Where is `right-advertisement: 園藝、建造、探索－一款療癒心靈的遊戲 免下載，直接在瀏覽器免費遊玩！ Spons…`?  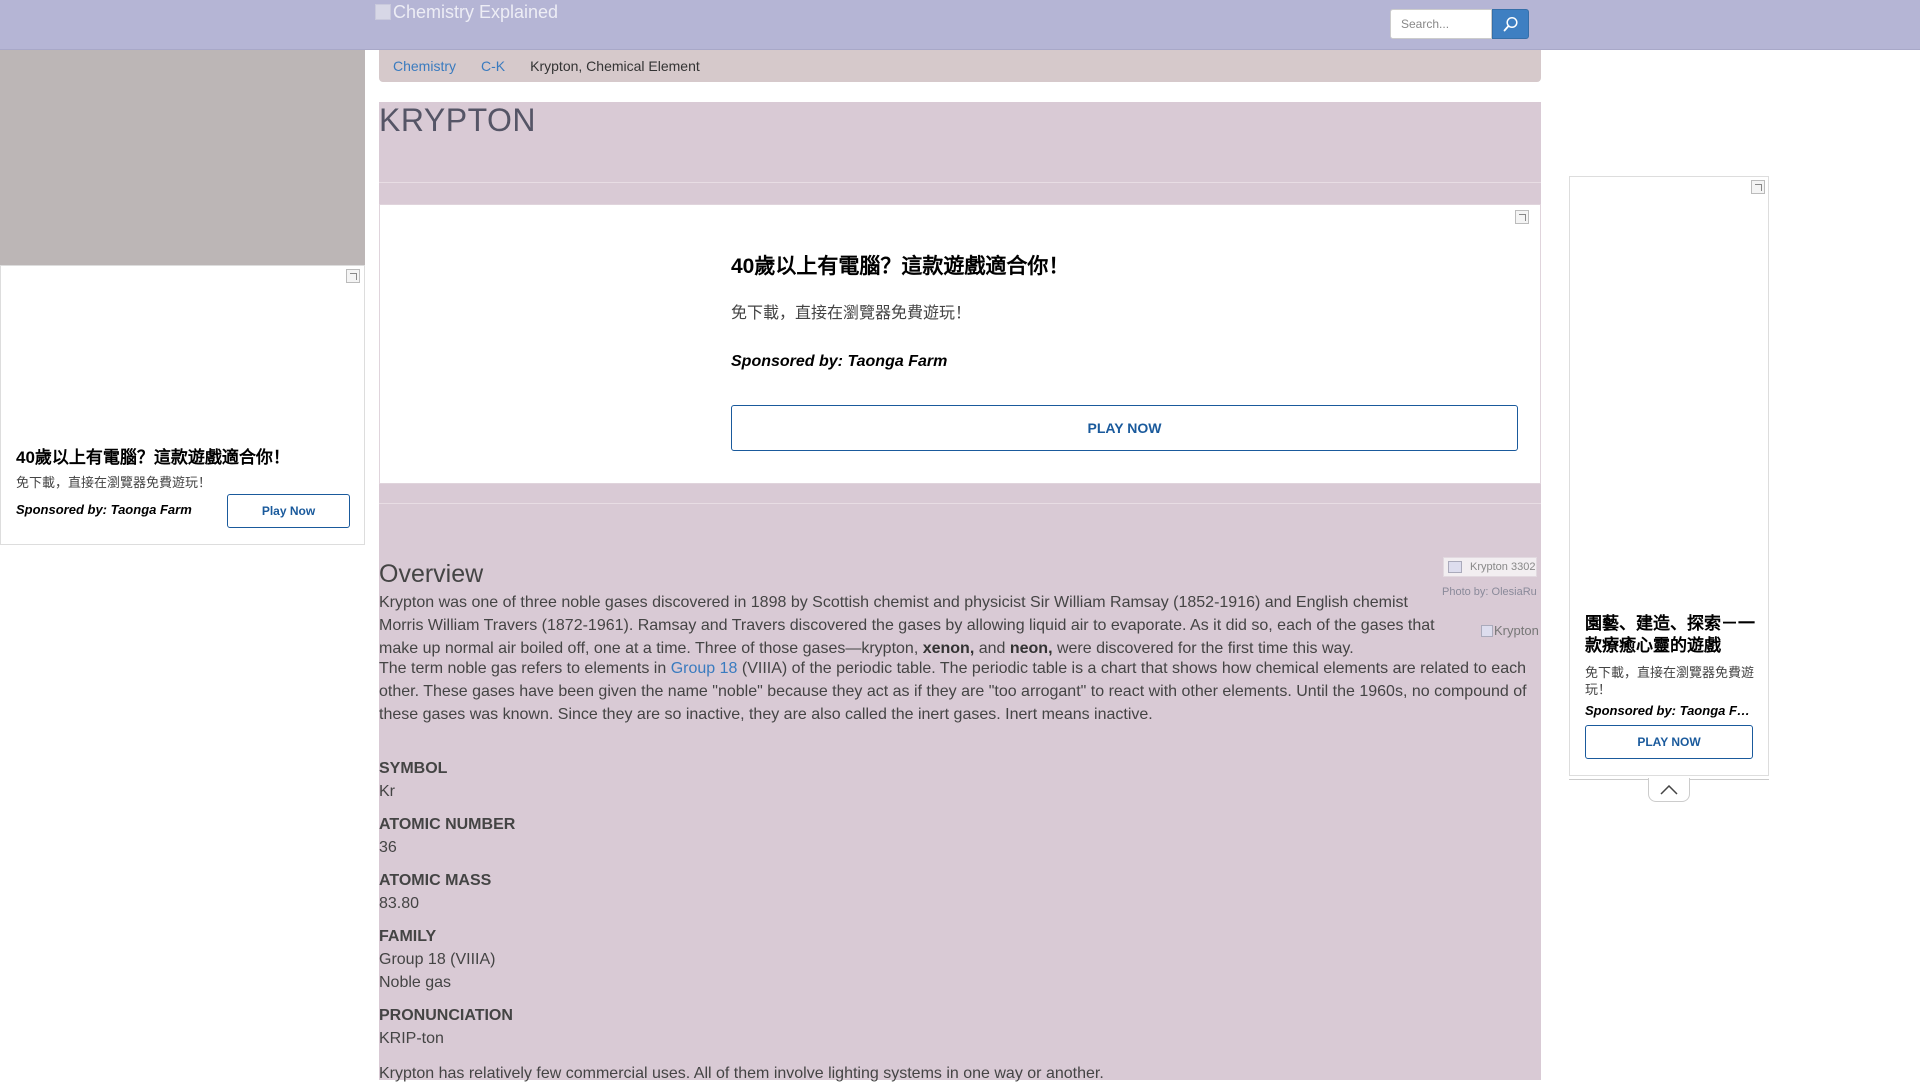
right-advertisement: 園藝、建造、探索－一款療癒心靈的遊戲 免下載，直接在瀏覽器免費遊玩！ Spons… is located at coordinates (1669, 476).